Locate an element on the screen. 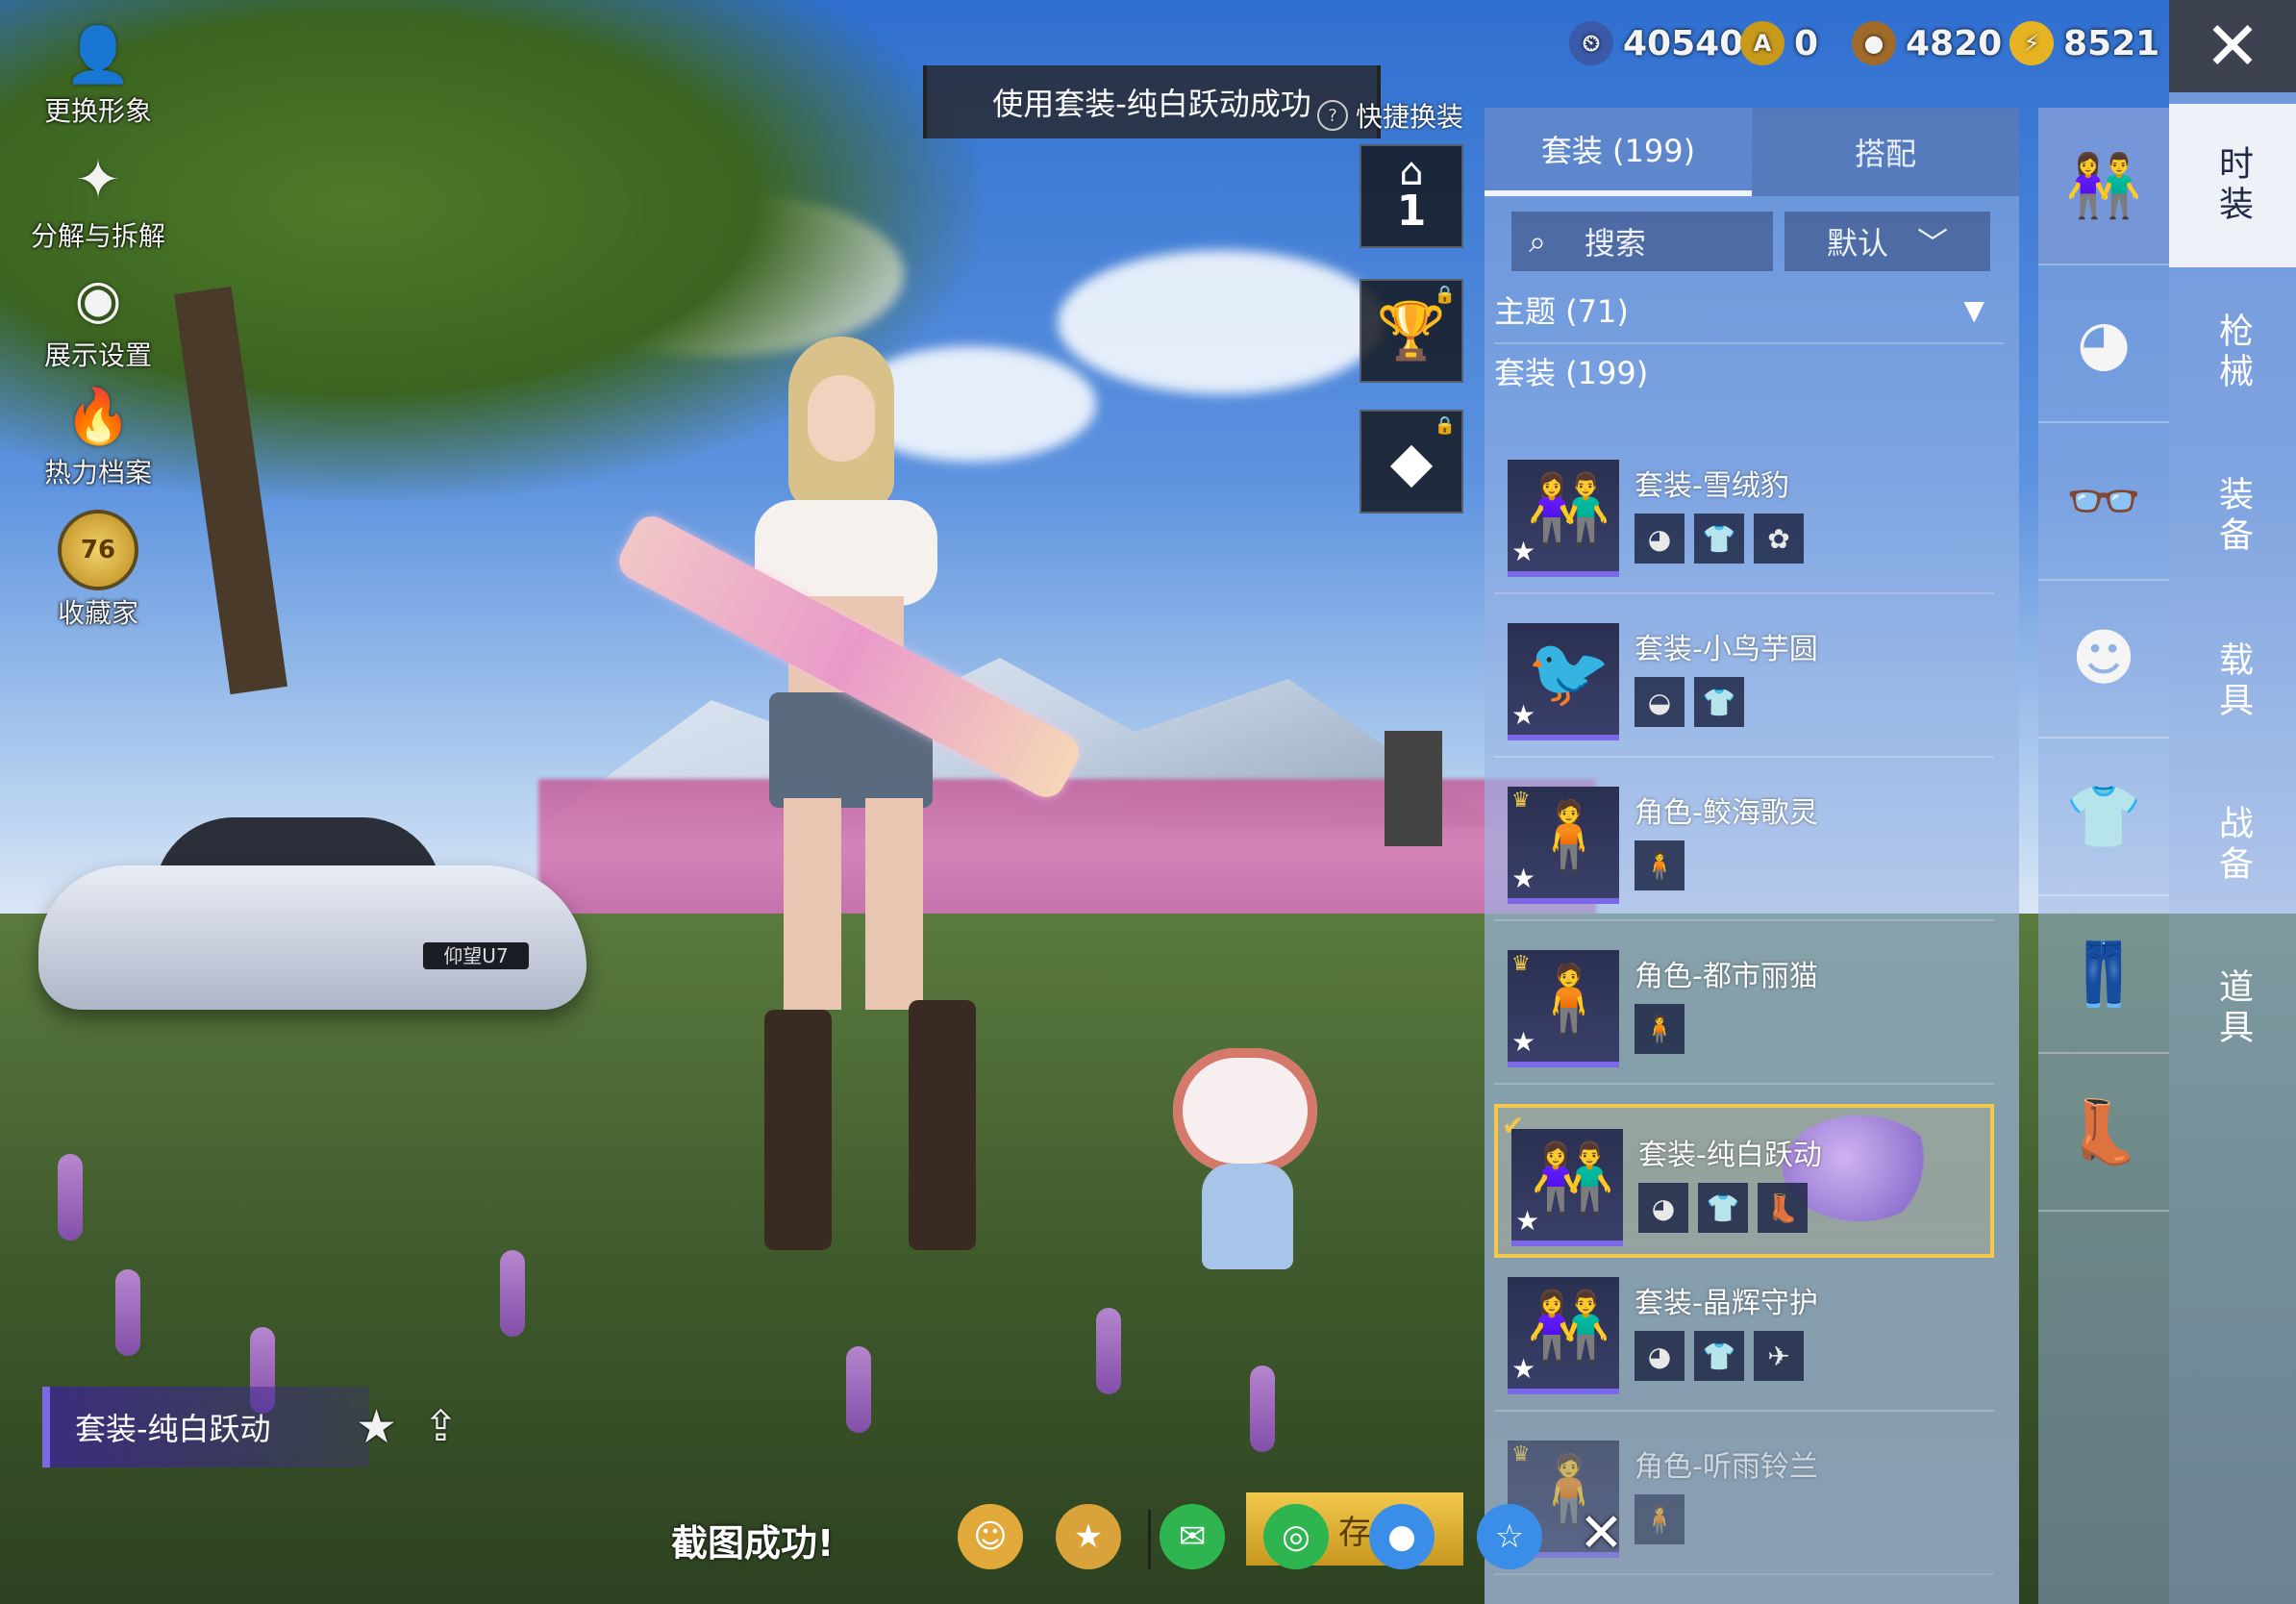 The width and height of the screenshot is (2296, 1604). pet-companion is located at coordinates (1245, 1158).